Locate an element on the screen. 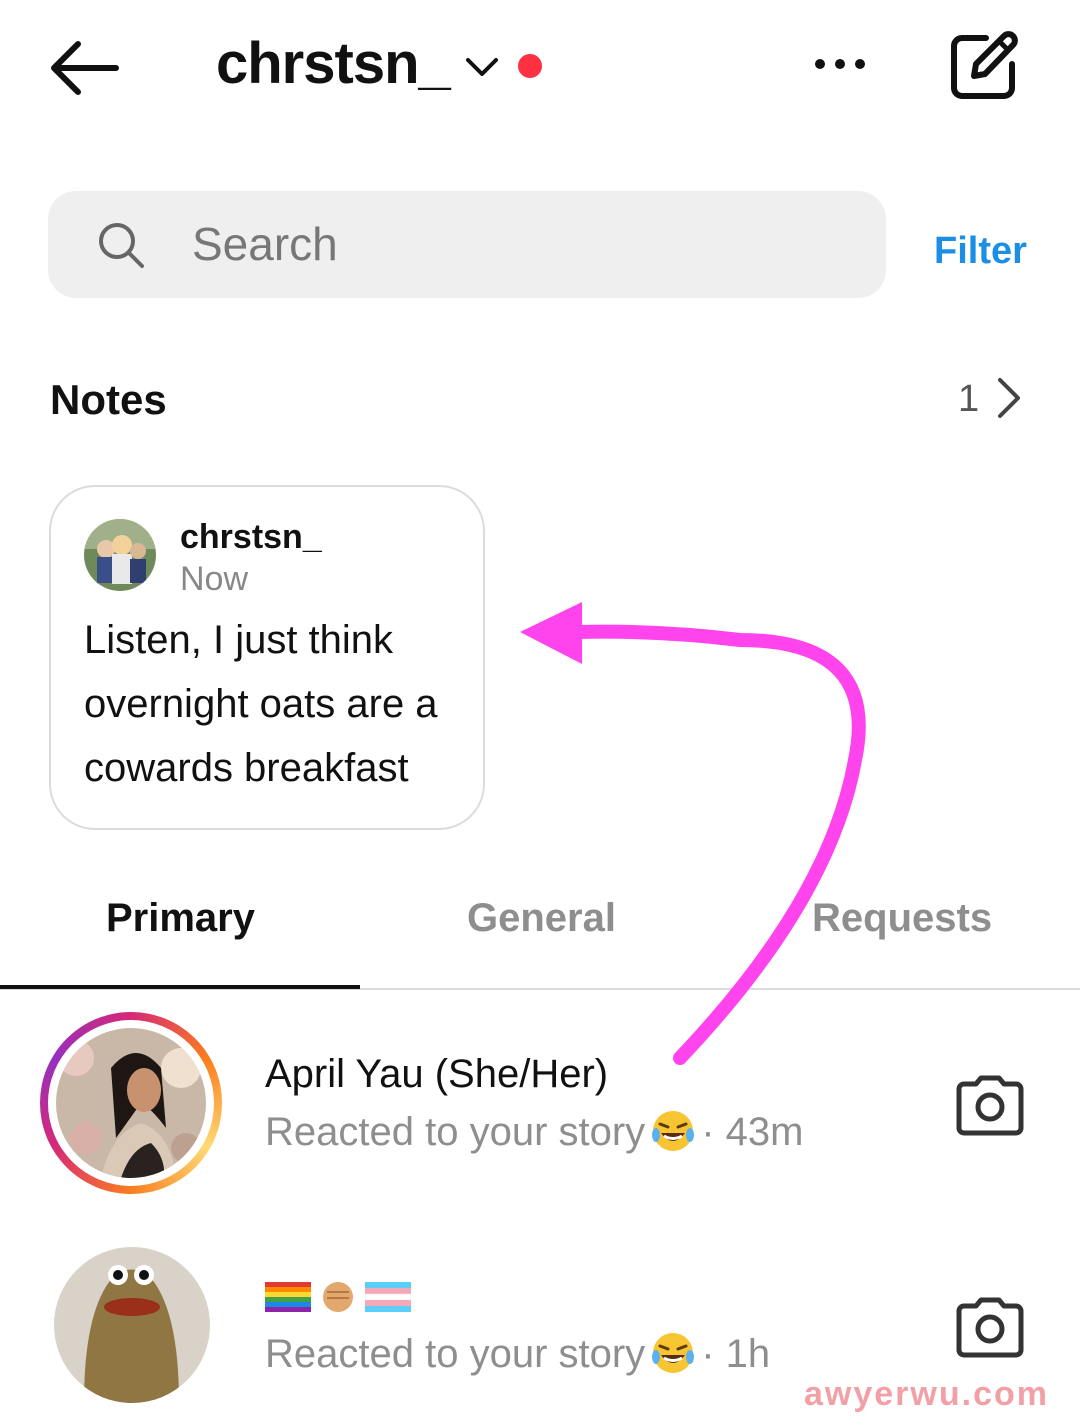 This screenshot has width=1080, height=1428. active-tab-indicator is located at coordinates (180, 987).